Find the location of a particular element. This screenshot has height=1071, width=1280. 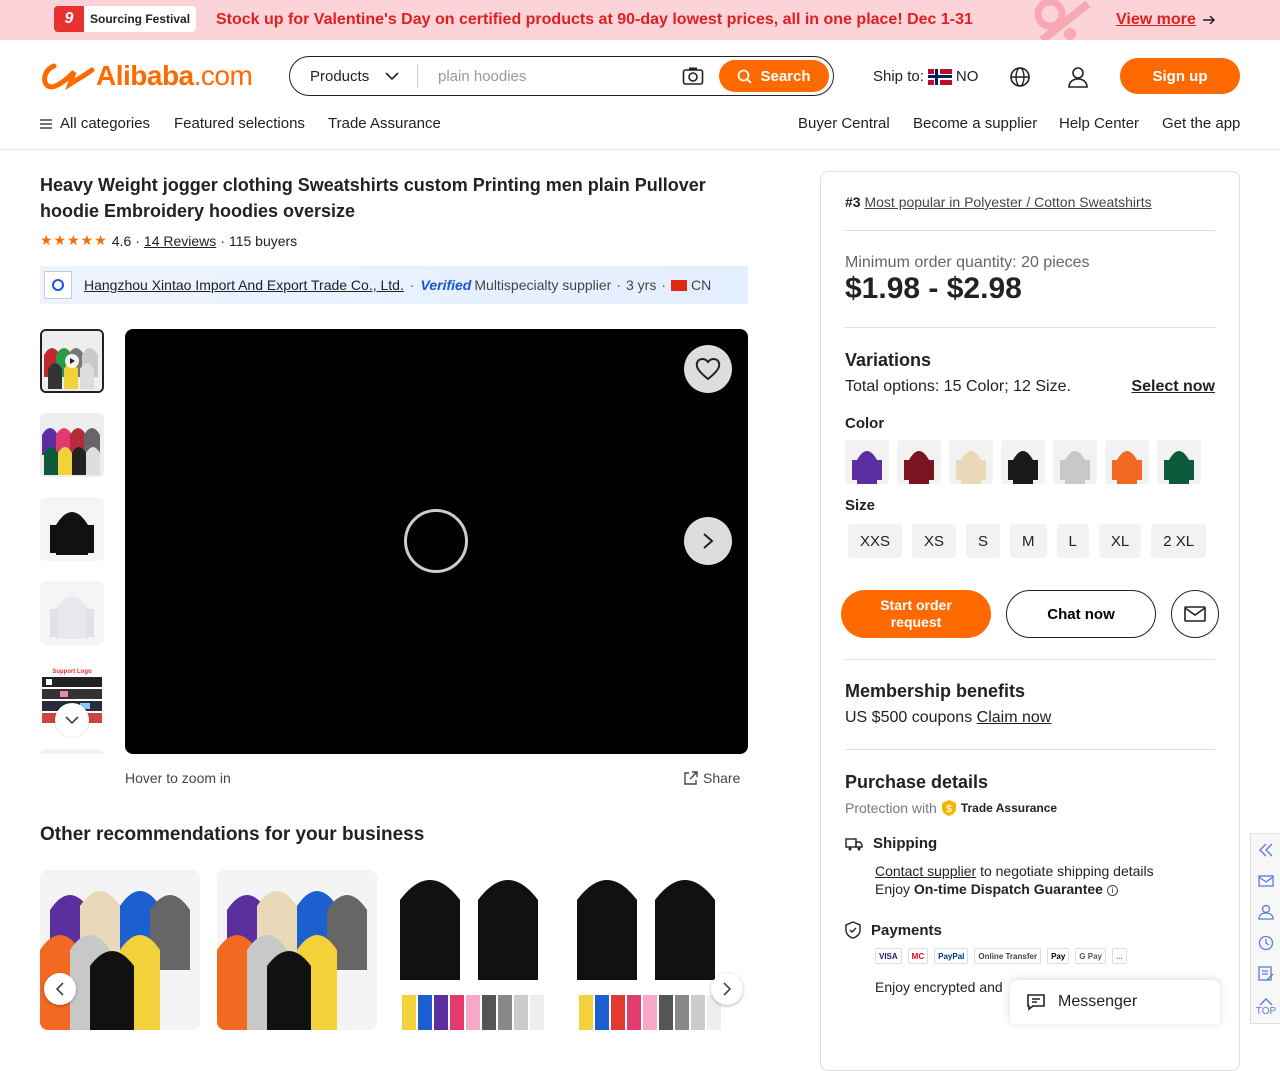

payment-logo: VISA is located at coordinates (888, 956).